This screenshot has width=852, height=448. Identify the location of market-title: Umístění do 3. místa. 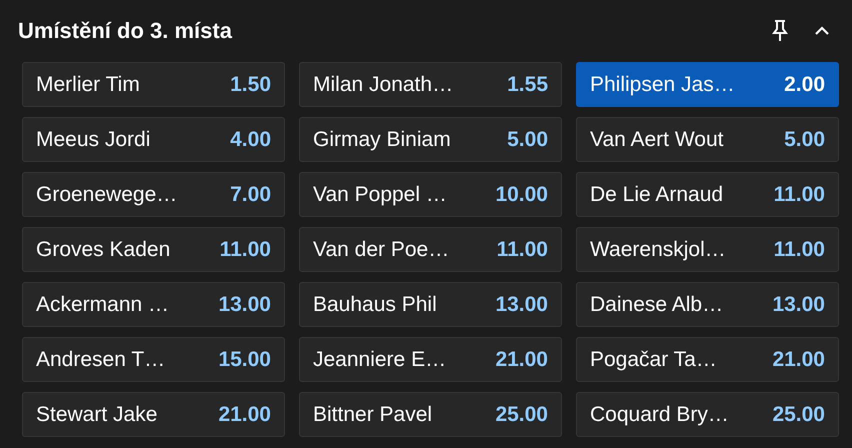
(125, 31).